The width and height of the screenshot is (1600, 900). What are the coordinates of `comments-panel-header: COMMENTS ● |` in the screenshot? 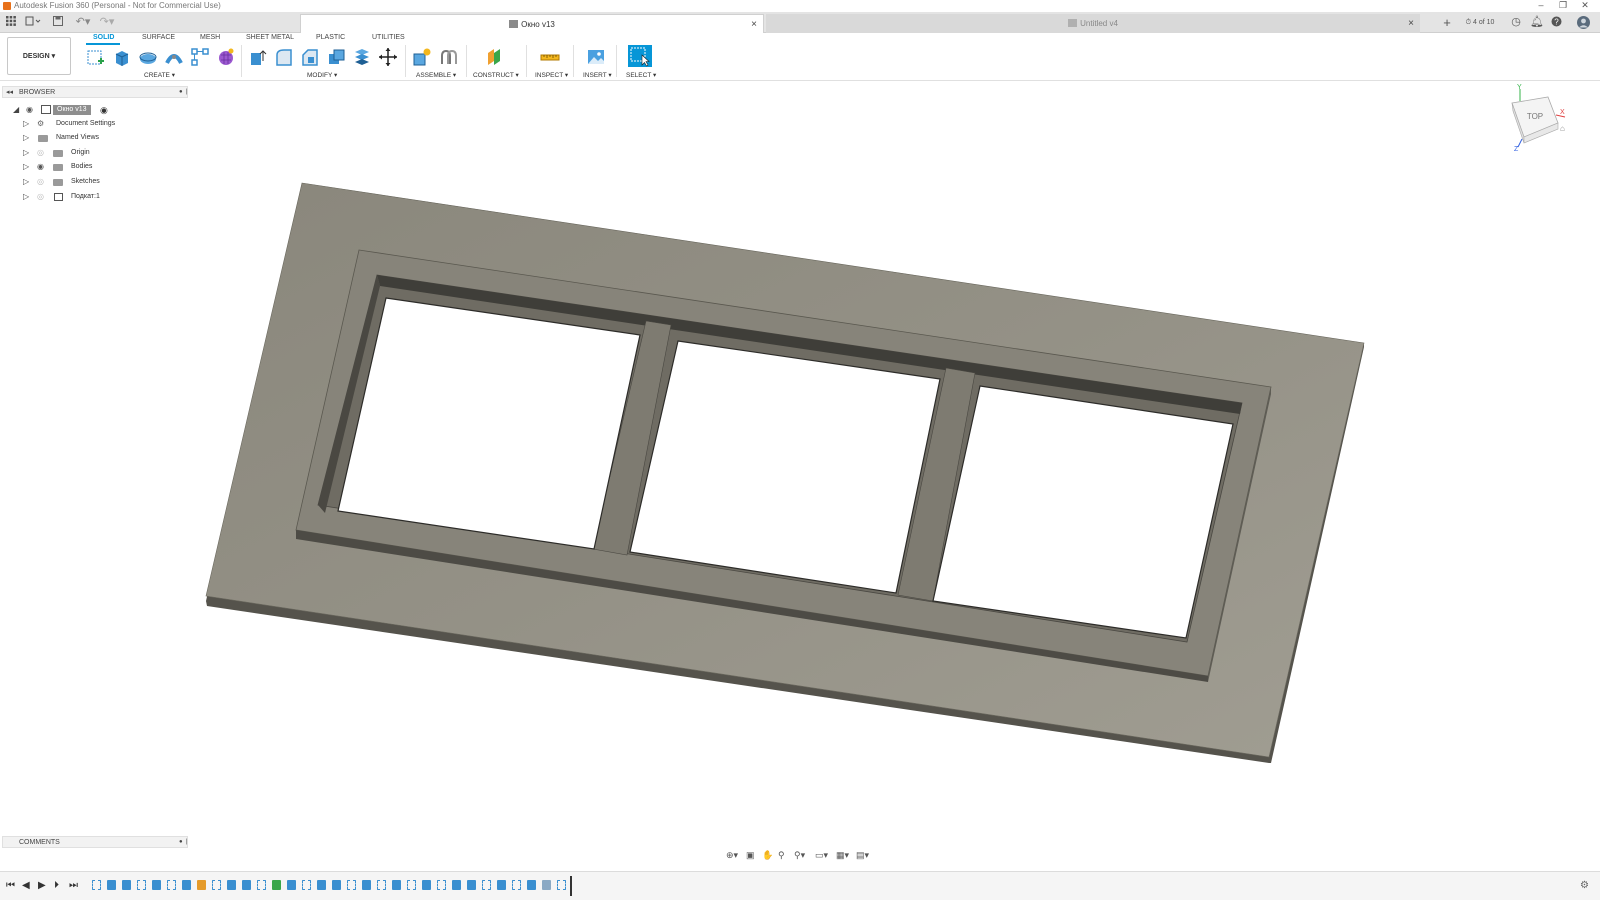 It's located at (95, 842).